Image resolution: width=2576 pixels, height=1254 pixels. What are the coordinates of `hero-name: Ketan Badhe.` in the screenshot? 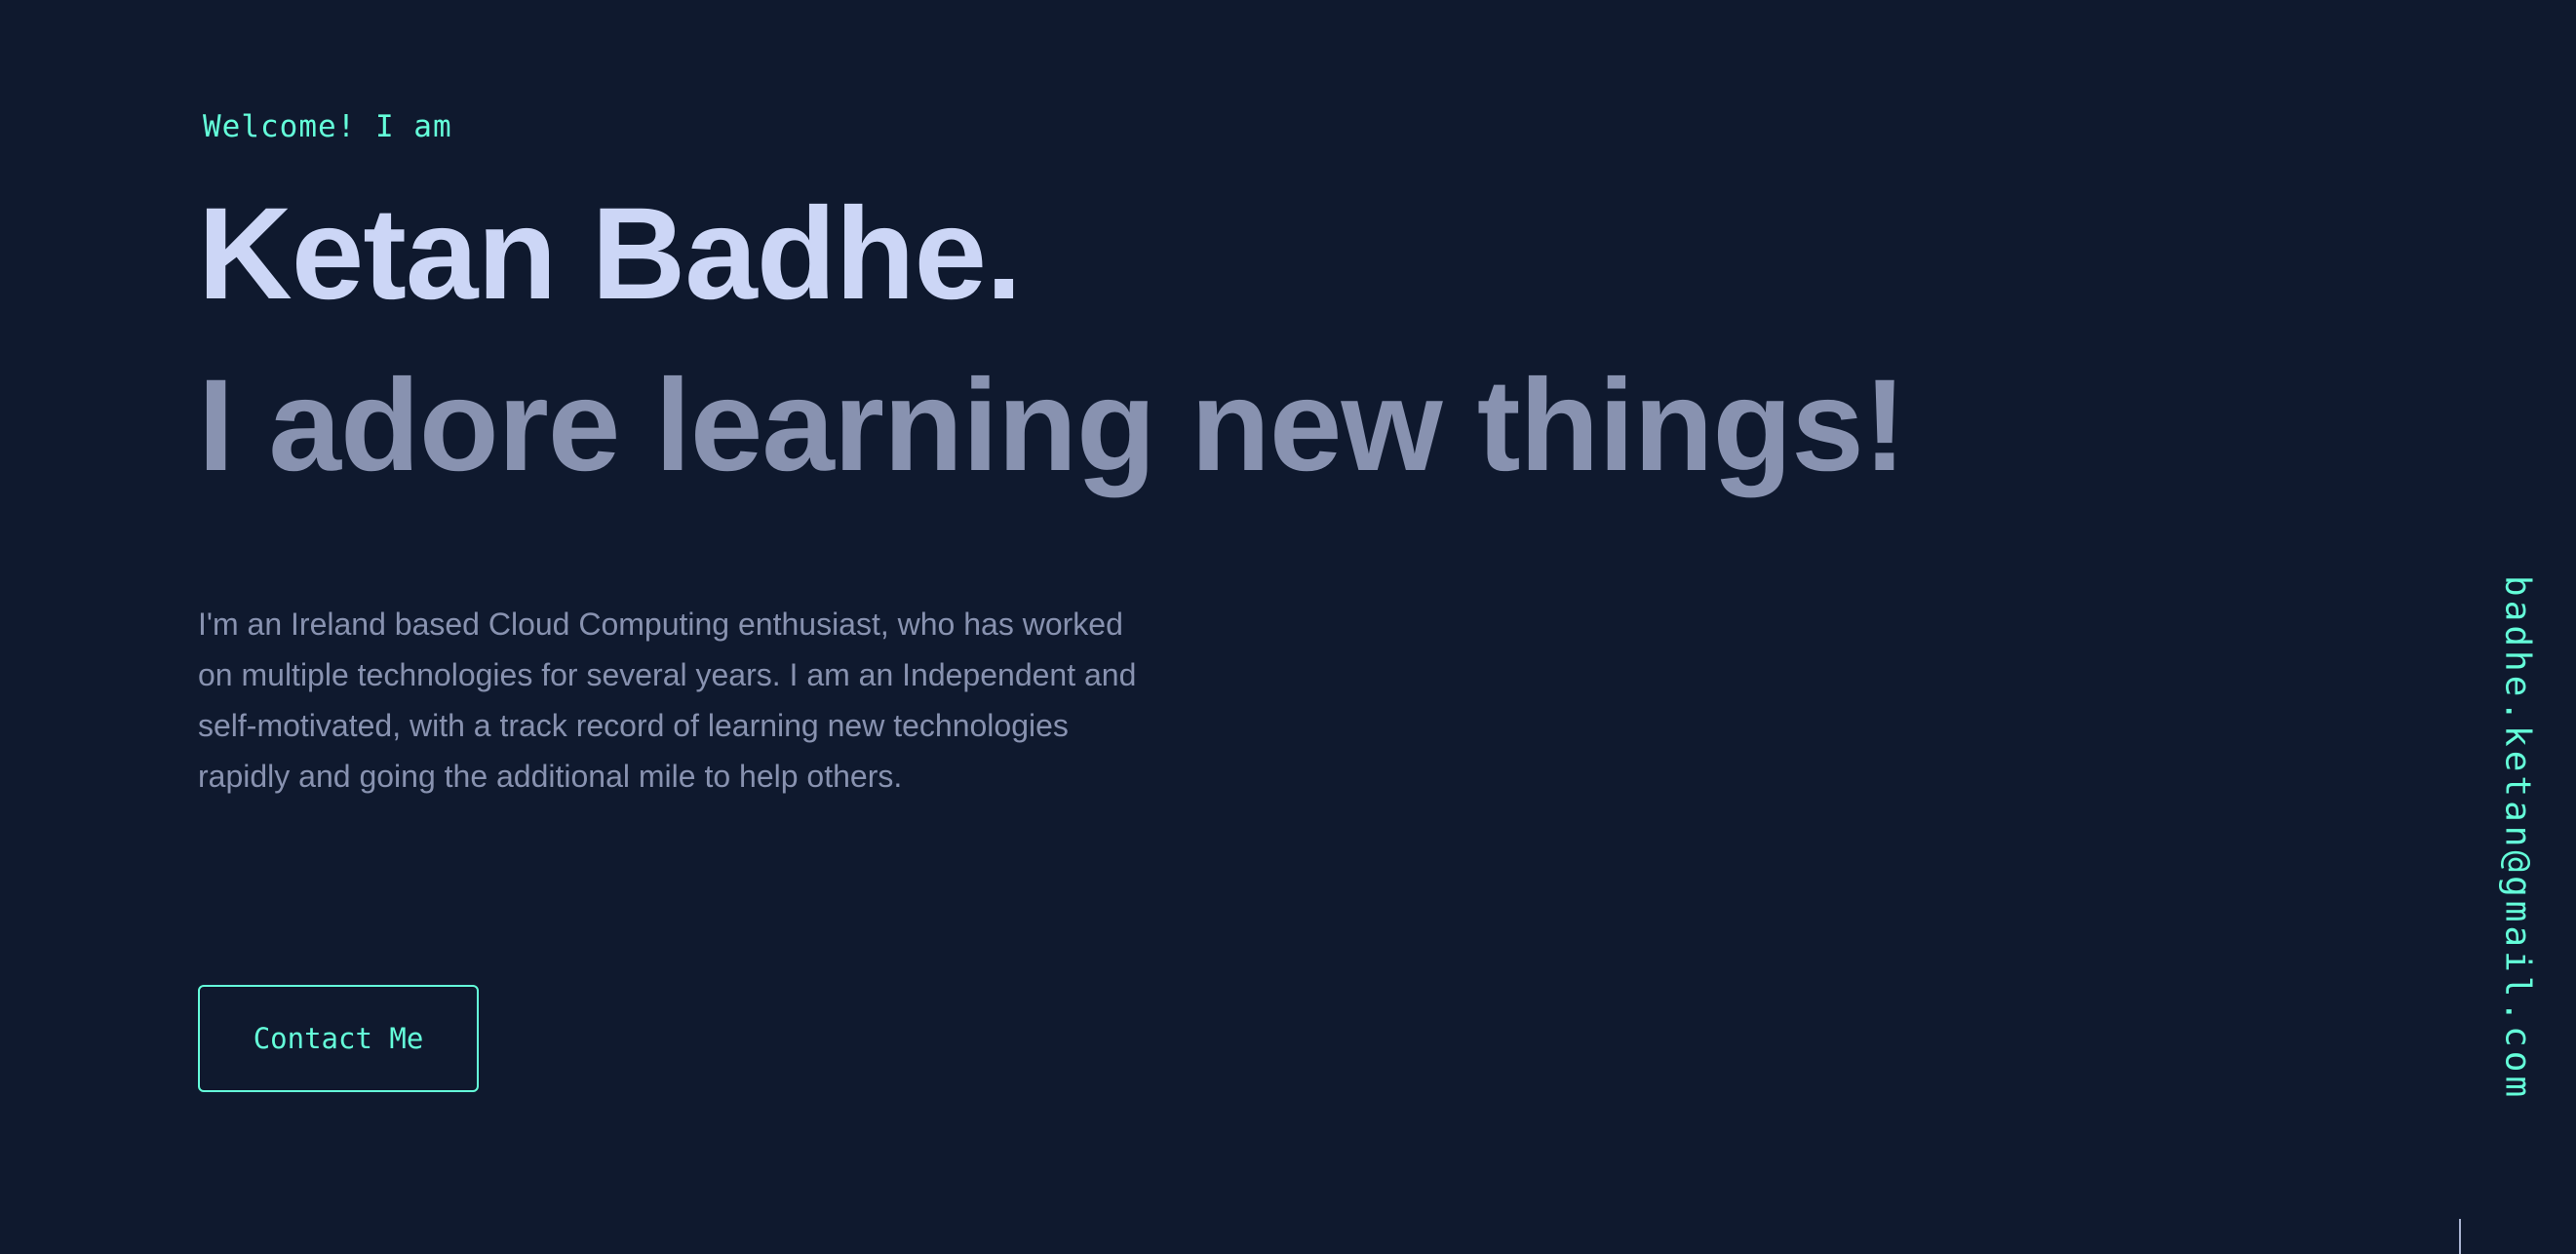 It's located at (610, 254).